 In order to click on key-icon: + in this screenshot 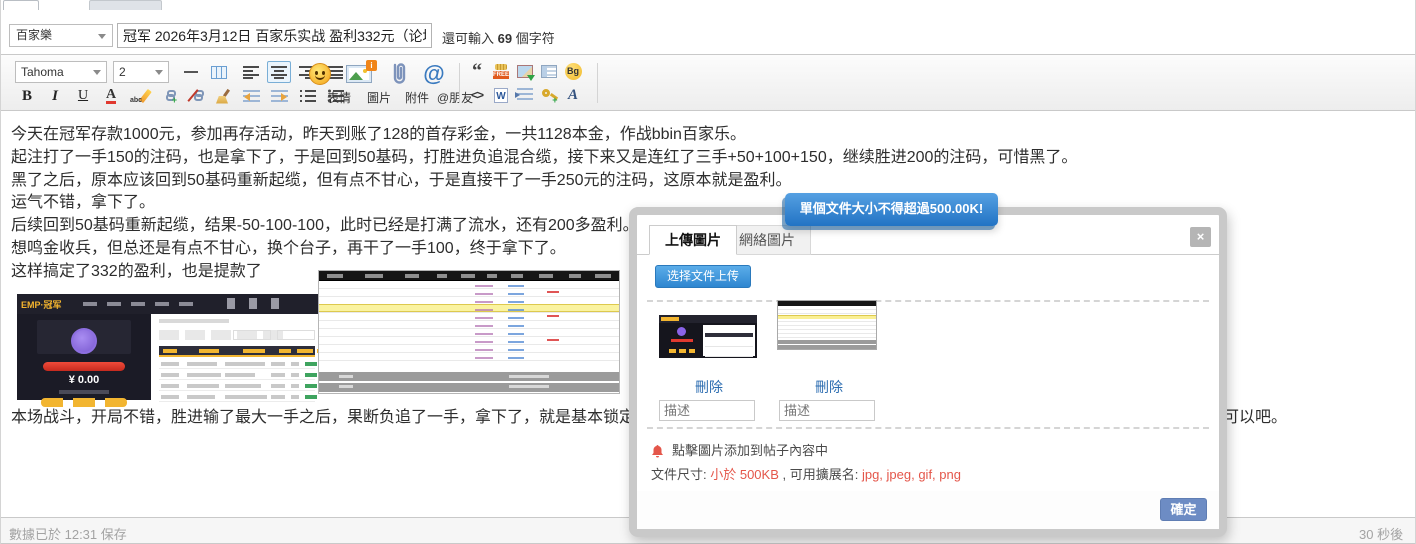, I will do `click(549, 96)`.